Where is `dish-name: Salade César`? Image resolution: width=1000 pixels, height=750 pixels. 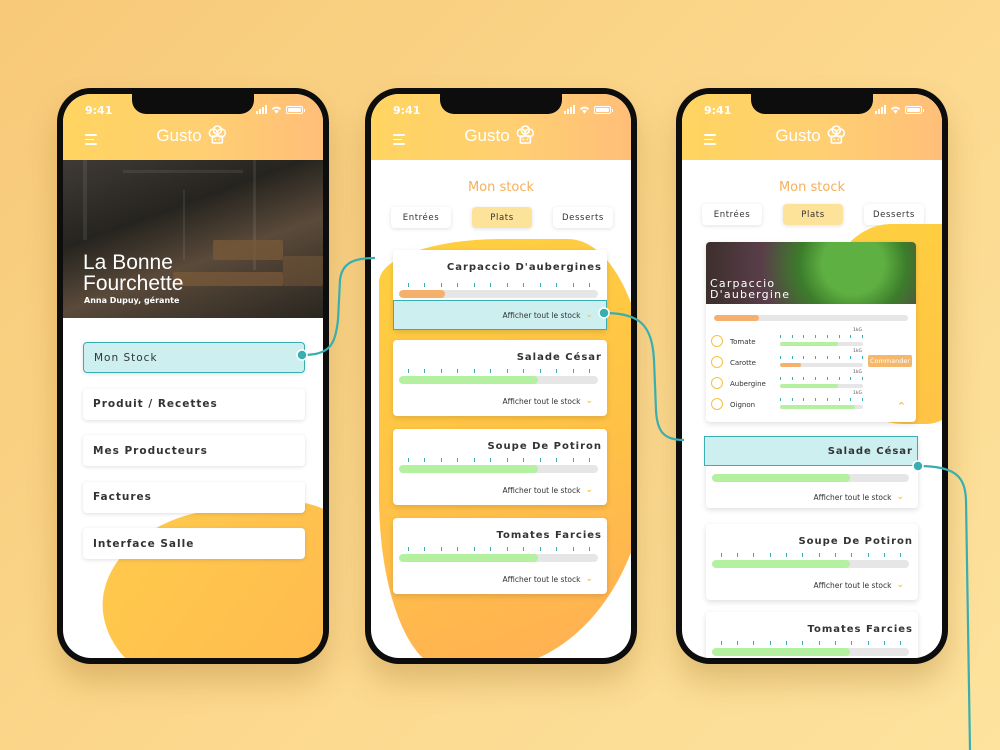
dish-name: Salade César is located at coordinates (870, 451).